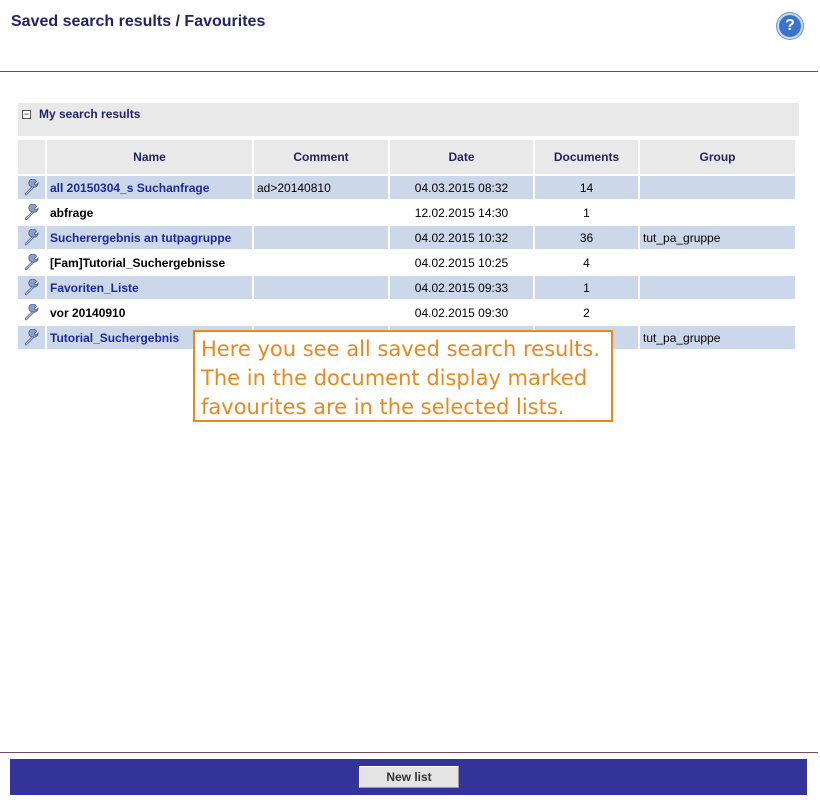 The width and height of the screenshot is (820, 804). What do you see at coordinates (321, 188) in the screenshot?
I see `cell-comment: ad>20140810` at bounding box center [321, 188].